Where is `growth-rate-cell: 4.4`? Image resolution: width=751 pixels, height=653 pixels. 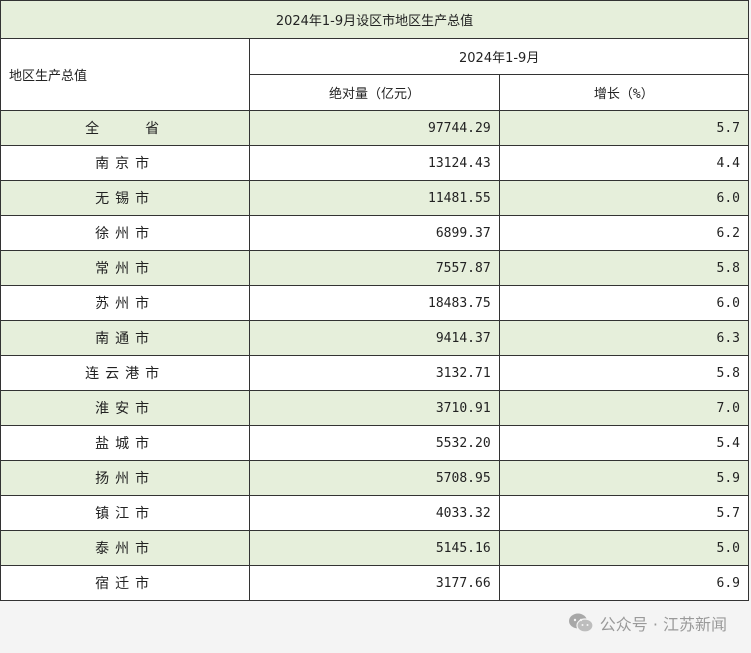
growth-rate-cell: 4.4 is located at coordinates (624, 163).